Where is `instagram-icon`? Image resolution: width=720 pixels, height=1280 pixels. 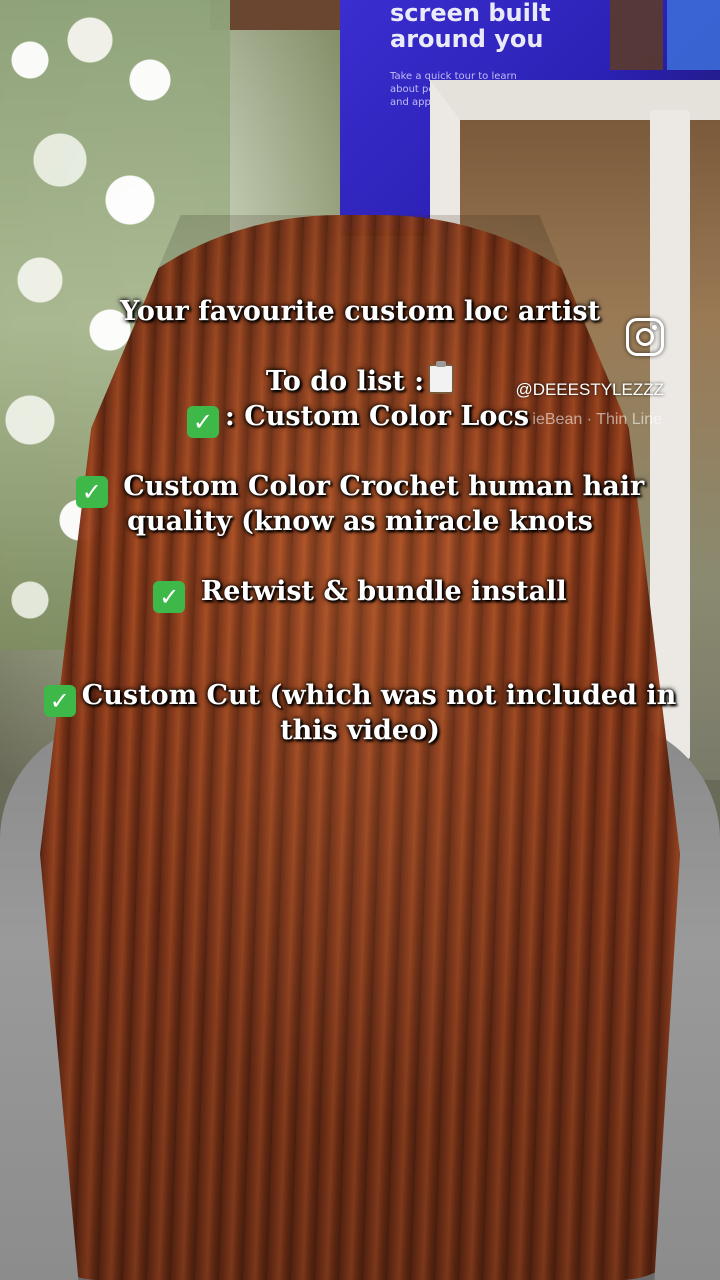 instagram-icon is located at coordinates (645, 337).